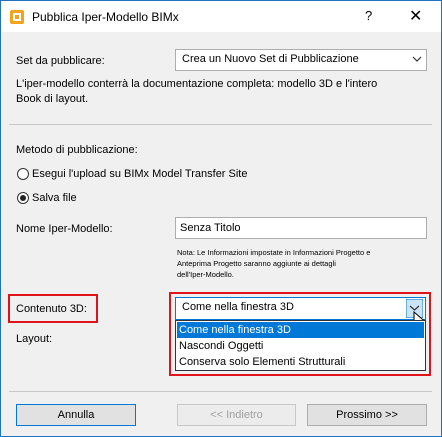 The image size is (442, 437). I want to click on close-button: ✕, so click(415, 16).